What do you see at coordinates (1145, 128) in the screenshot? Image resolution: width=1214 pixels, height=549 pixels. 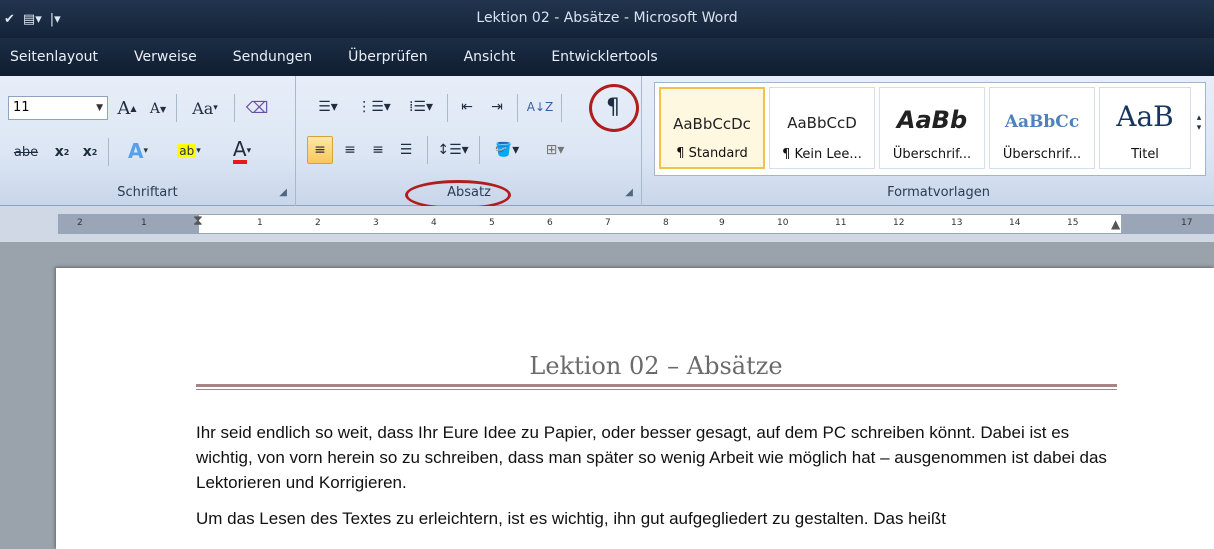 I see `style-titel: AaB Titel` at bounding box center [1145, 128].